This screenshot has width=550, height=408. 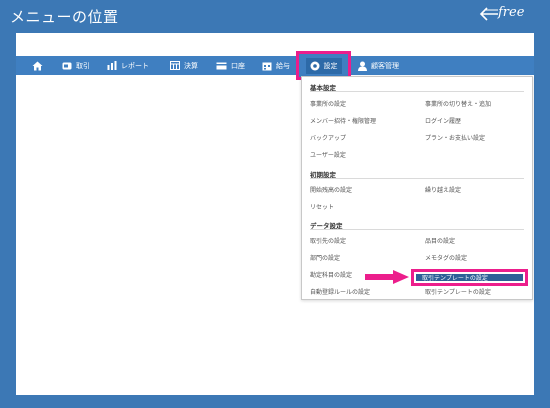 What do you see at coordinates (83, 65) in the screenshot?
I see `nav-deals-label: 取引` at bounding box center [83, 65].